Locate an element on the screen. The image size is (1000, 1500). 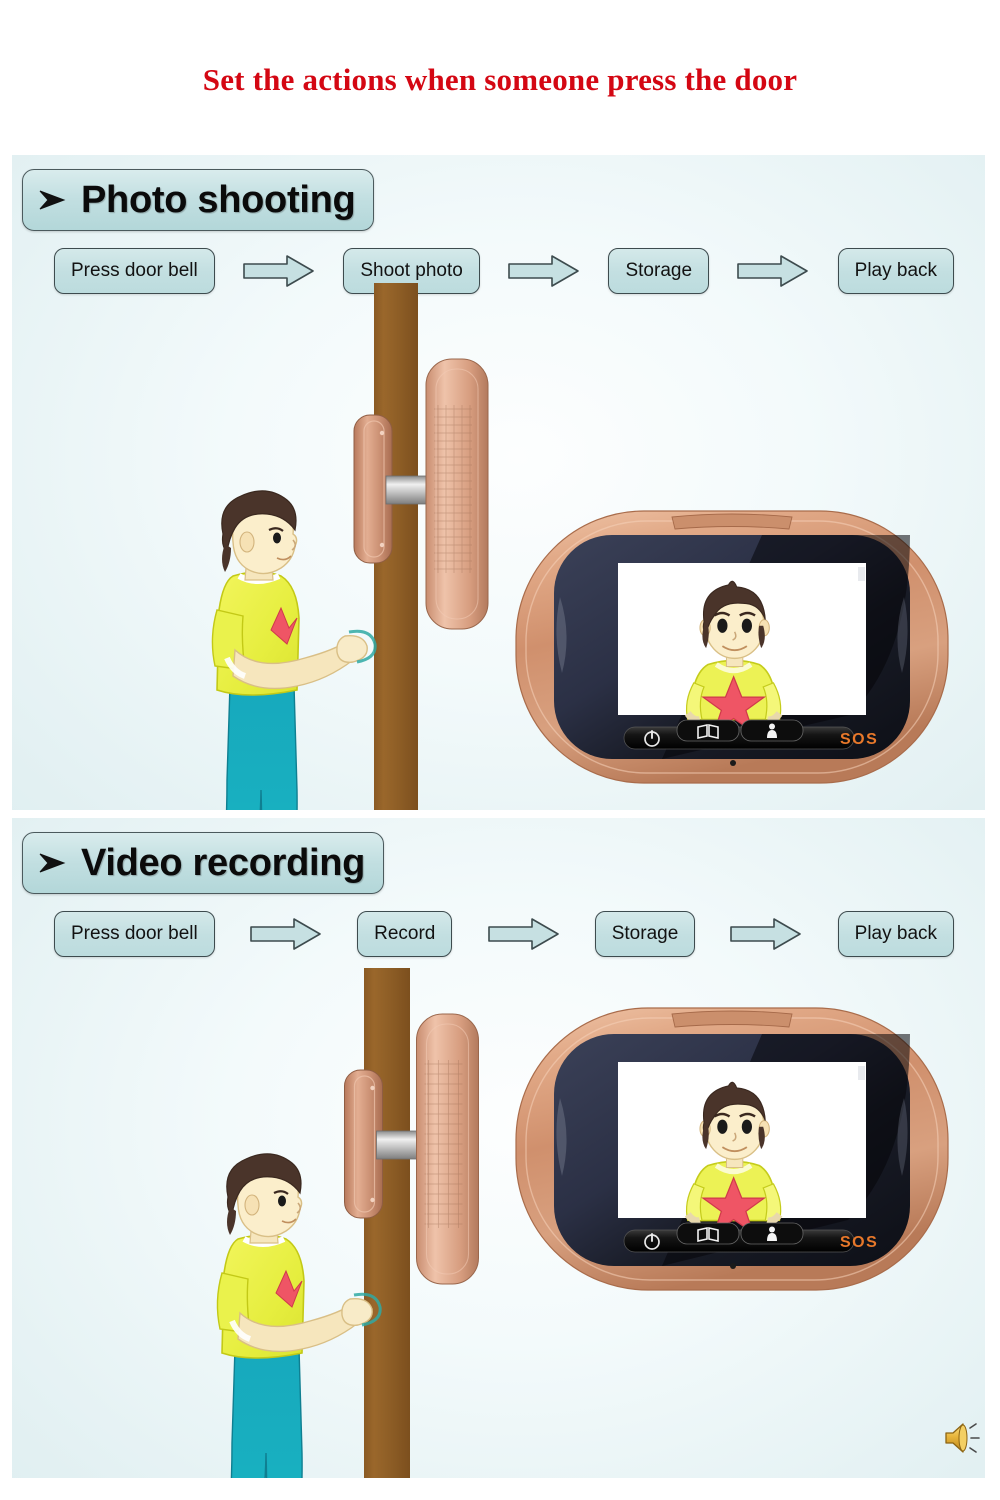
speaker-volume-icon is located at coordinates (963, 1438).